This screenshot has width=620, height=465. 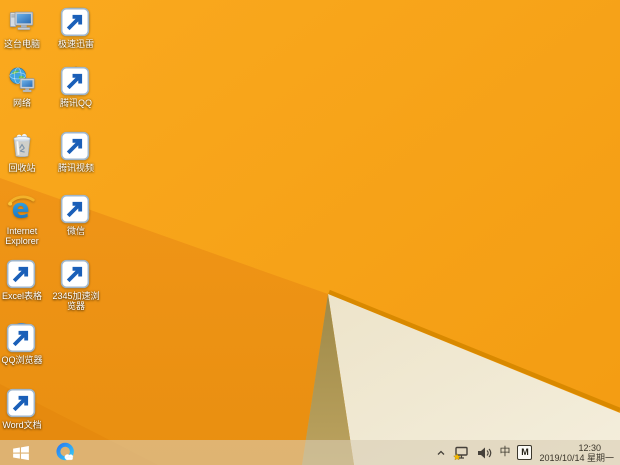 What do you see at coordinates (484, 453) in the screenshot?
I see `volume-icon` at bounding box center [484, 453].